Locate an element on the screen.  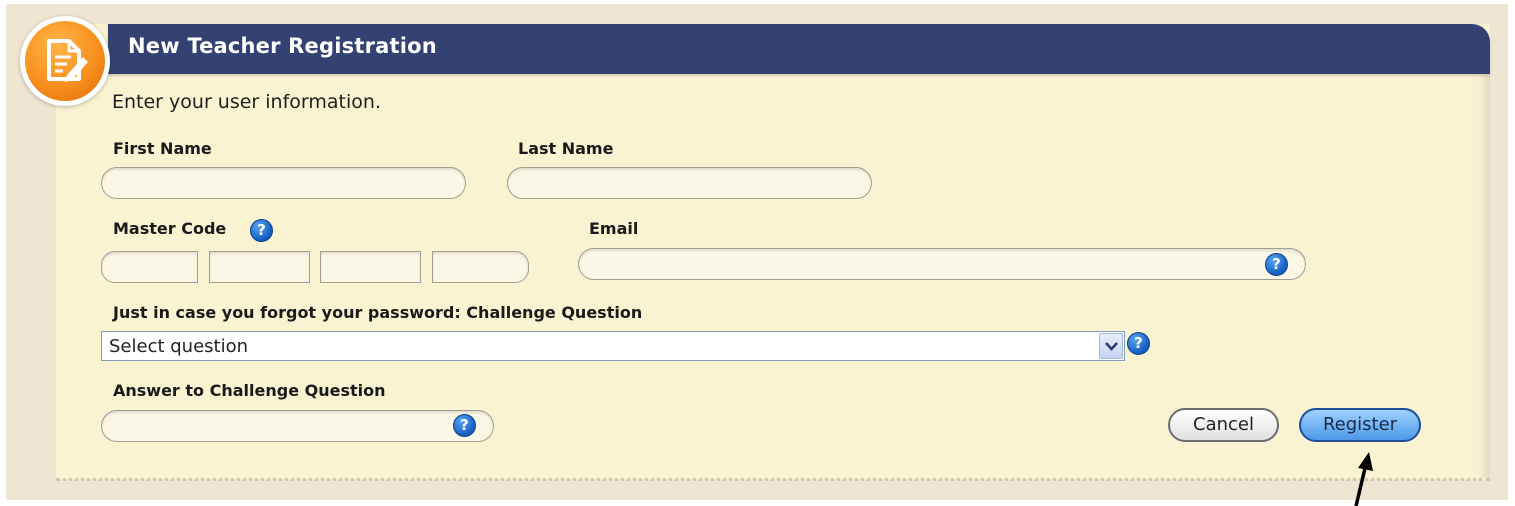
first-name-label: First Name is located at coordinates (162, 148).